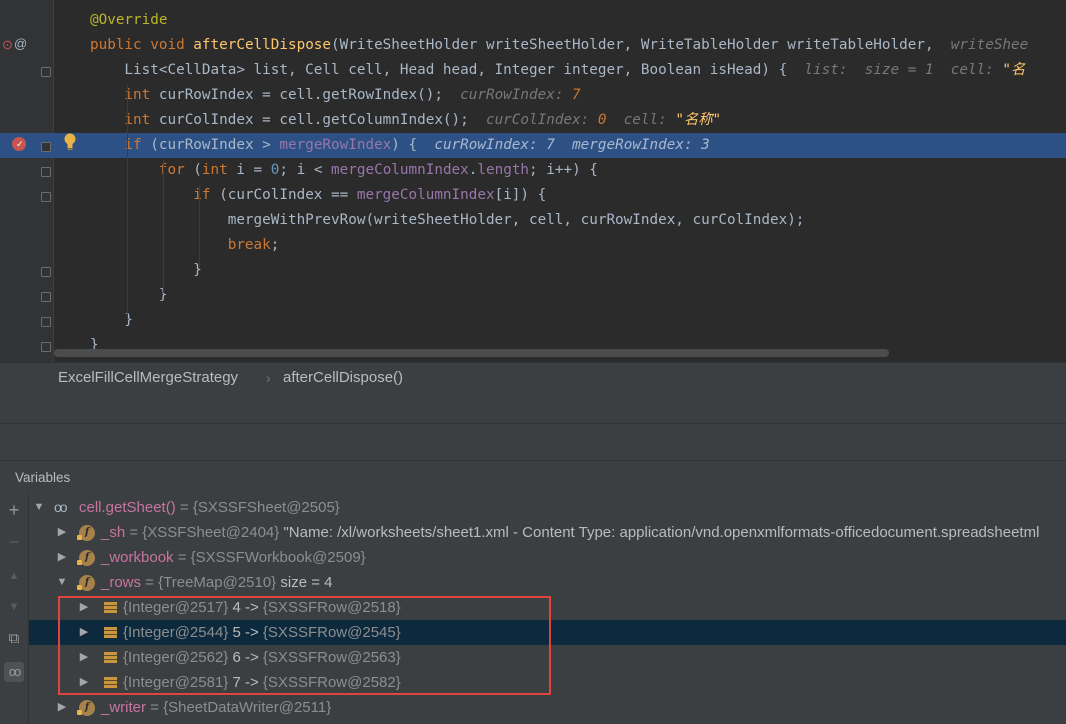  I want to click on entry-value: {SXSSFRow@2582}, so click(331, 682).